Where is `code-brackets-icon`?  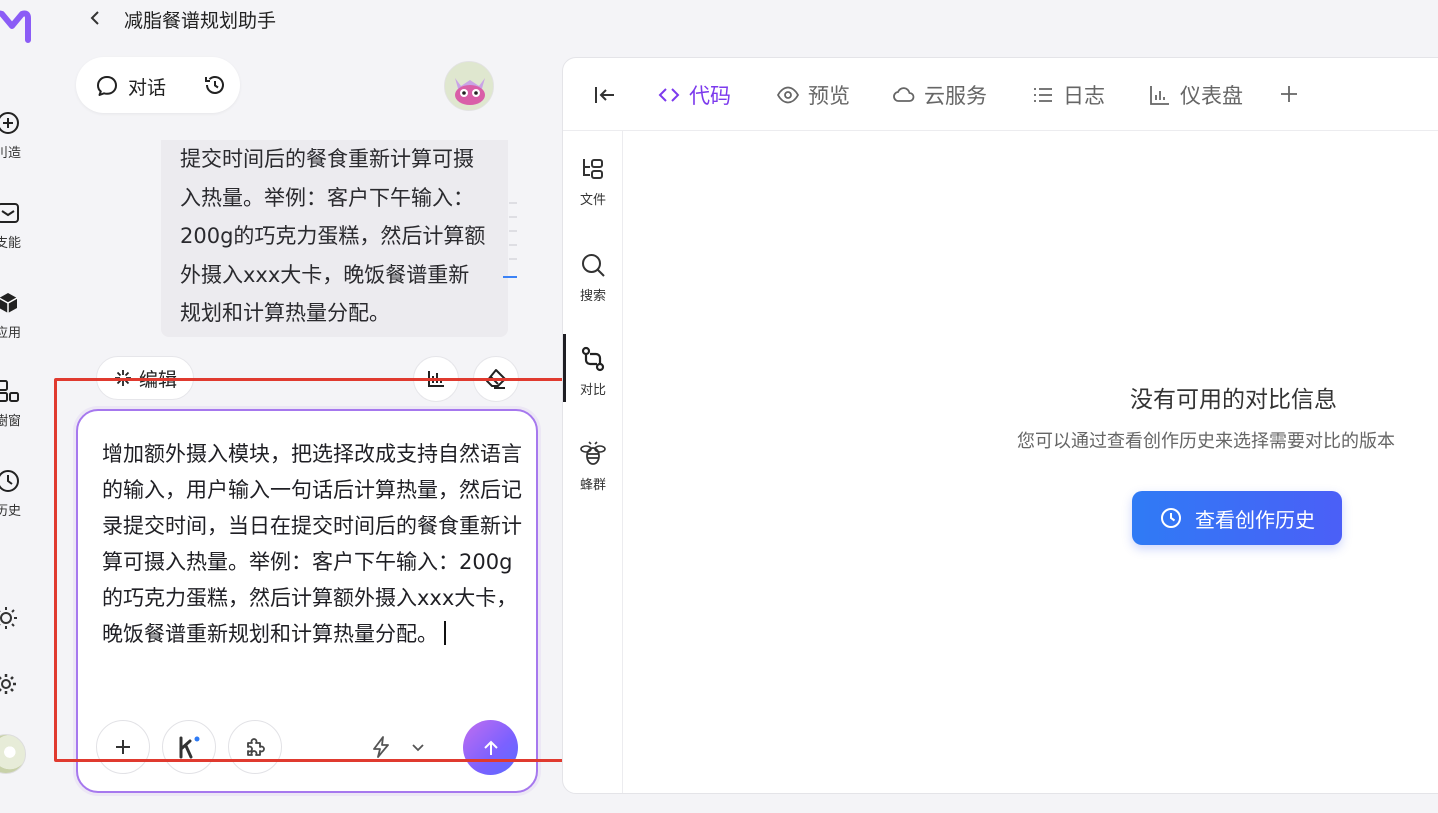 code-brackets-icon is located at coordinates (669, 95).